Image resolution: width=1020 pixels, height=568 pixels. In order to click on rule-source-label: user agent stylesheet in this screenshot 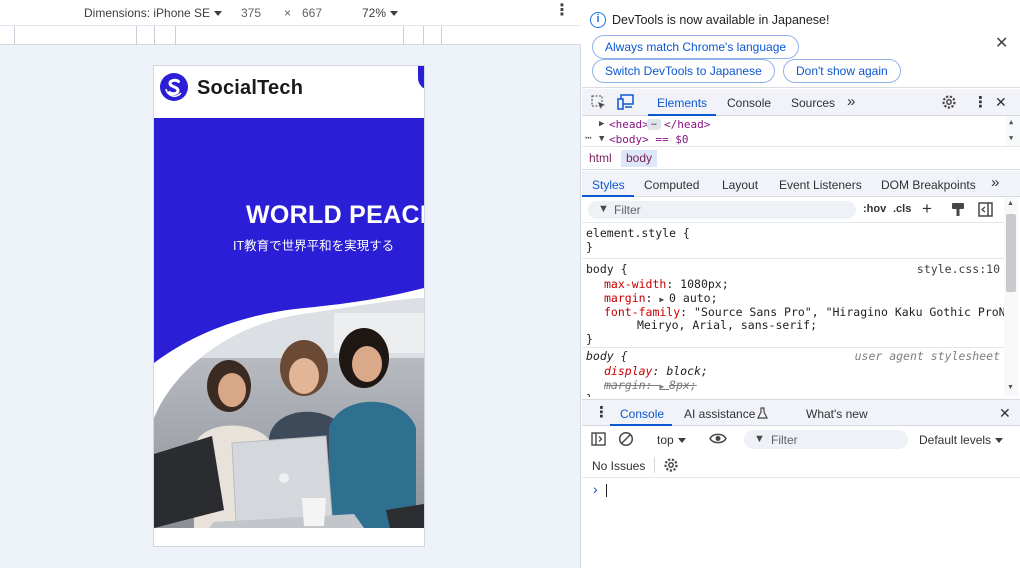, I will do `click(927, 356)`.